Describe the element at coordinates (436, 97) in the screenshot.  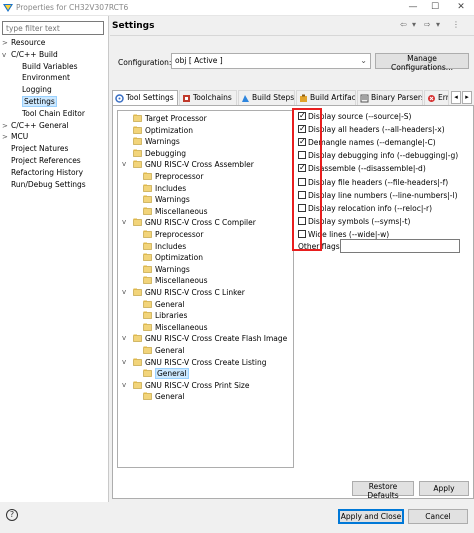
I see `tab-error-parsers: Err` at that location.